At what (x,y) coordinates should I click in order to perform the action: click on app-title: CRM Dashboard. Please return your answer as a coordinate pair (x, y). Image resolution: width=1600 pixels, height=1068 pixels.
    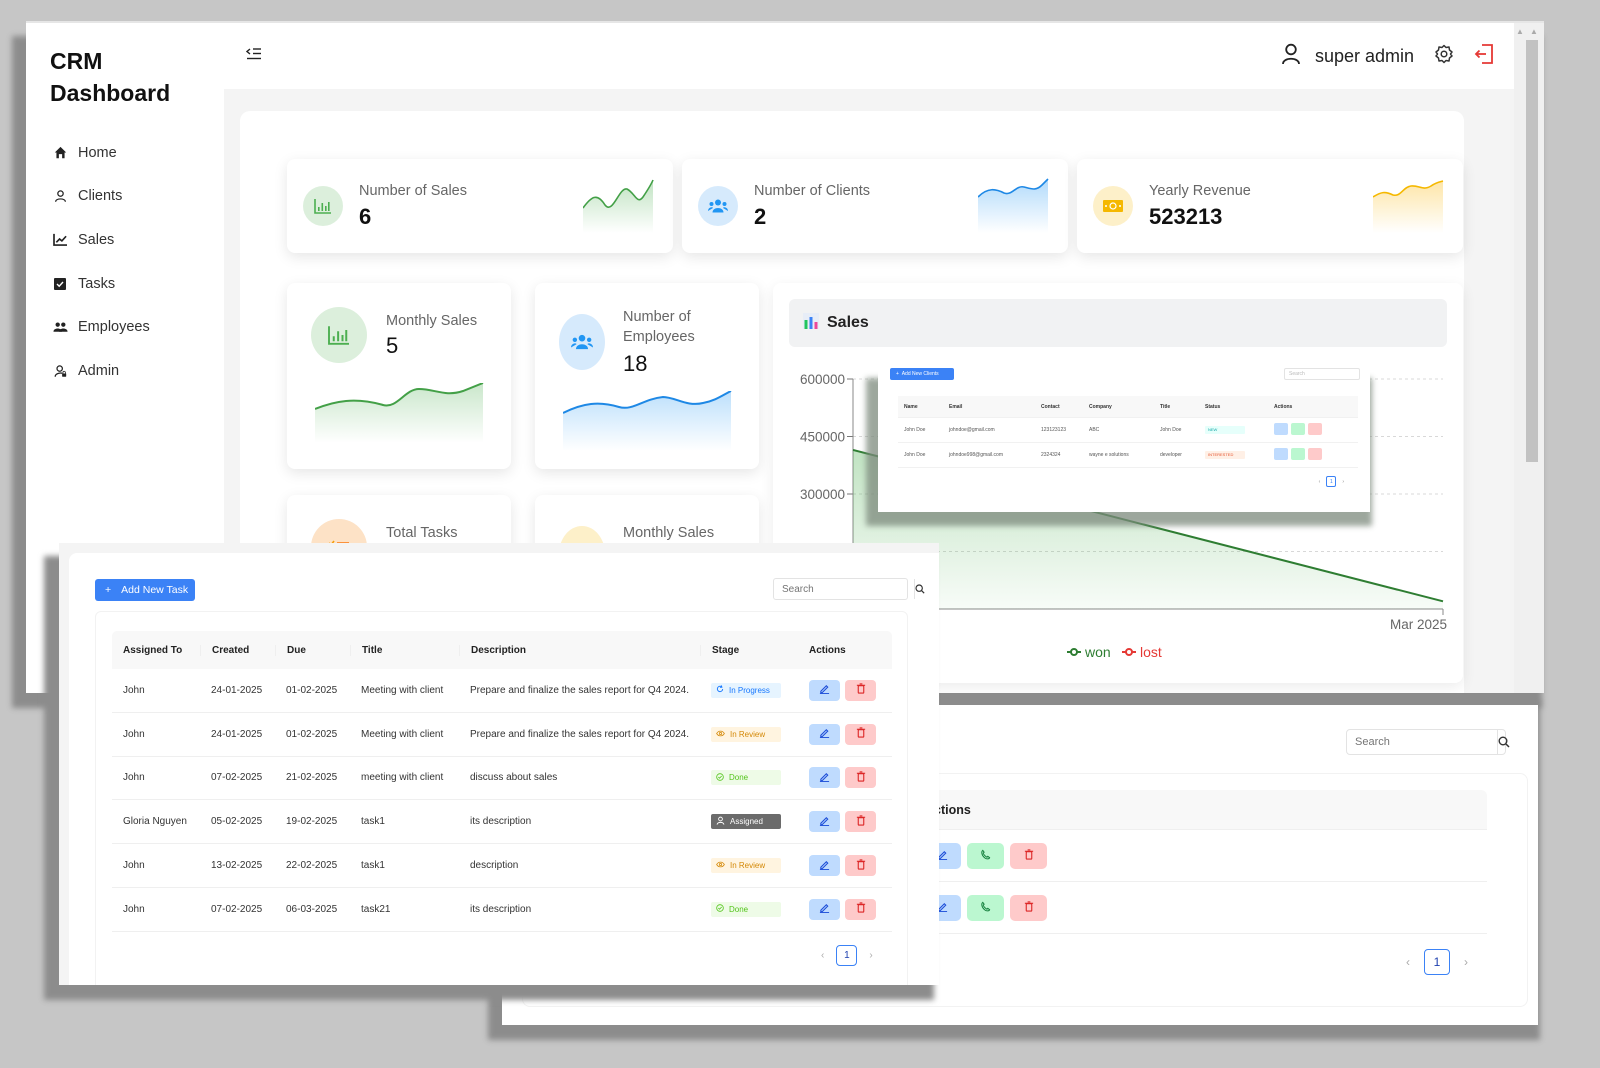
    Looking at the image, I should click on (110, 77).